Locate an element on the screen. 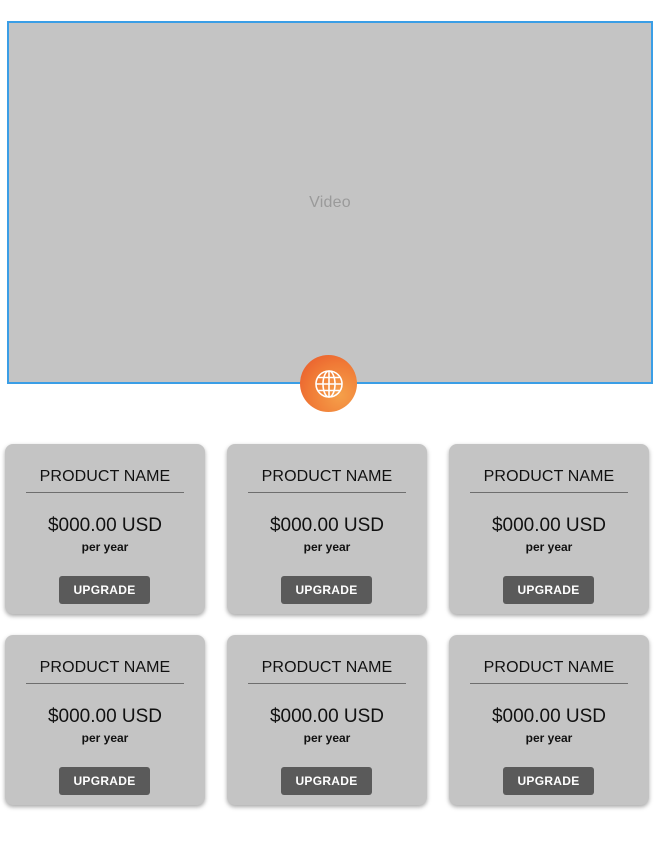  globe-button is located at coordinates (328, 383).